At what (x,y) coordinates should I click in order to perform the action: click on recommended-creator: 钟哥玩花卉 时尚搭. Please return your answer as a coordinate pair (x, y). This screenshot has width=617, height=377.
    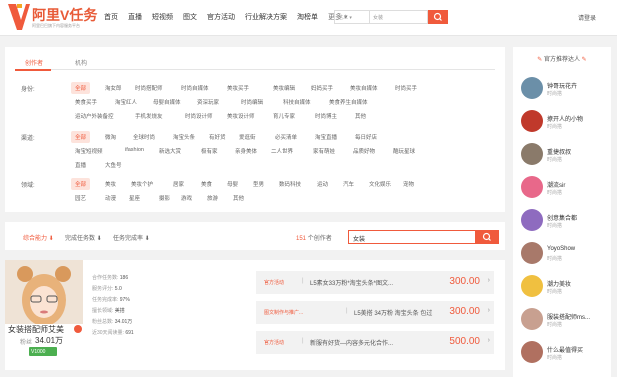
    Looking at the image, I should click on (565, 90).